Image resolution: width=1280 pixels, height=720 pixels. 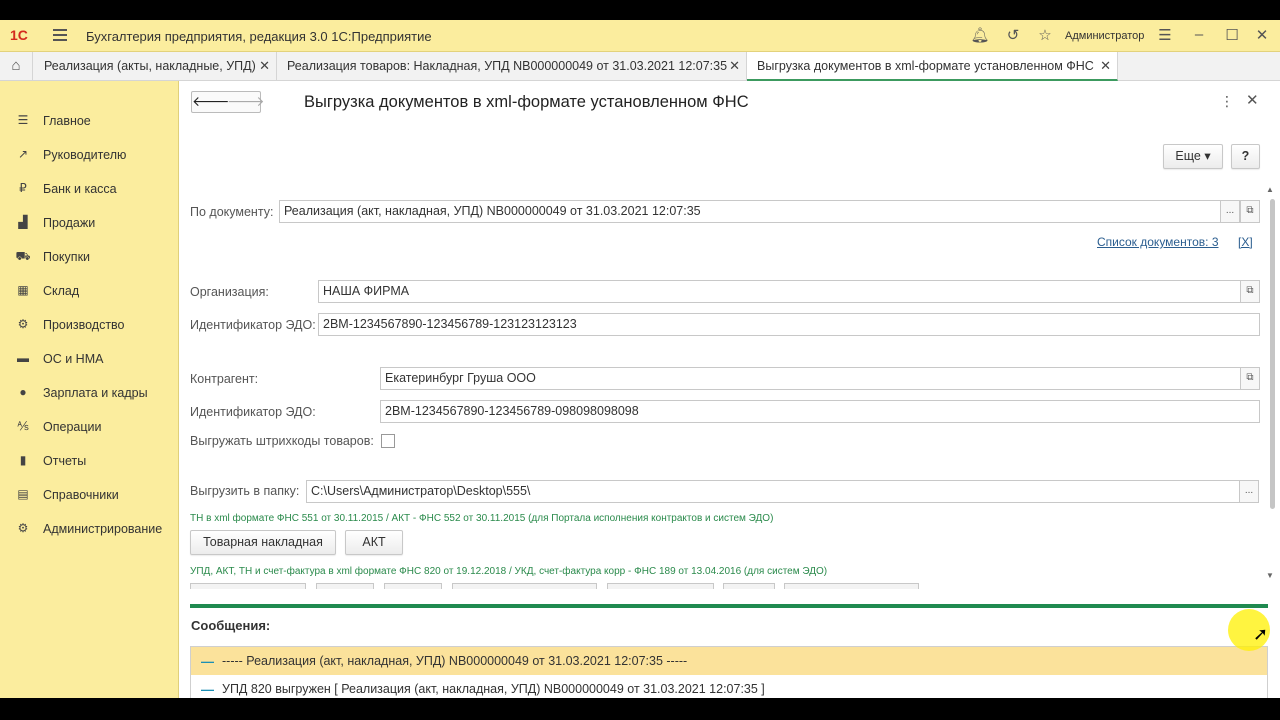 What do you see at coordinates (23, 188) in the screenshot?
I see `ruble-icon: ₽` at bounding box center [23, 188].